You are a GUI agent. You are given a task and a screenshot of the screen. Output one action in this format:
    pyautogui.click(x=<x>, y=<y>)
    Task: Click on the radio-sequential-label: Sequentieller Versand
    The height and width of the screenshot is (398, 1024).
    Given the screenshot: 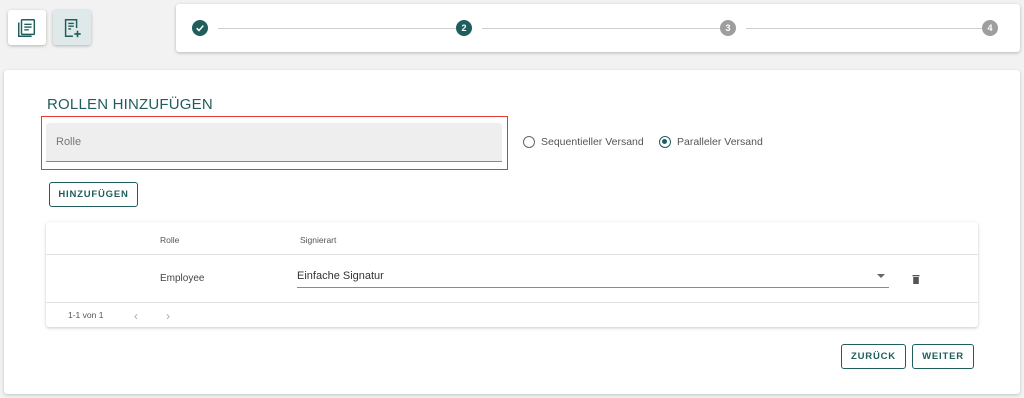 What is the action you would take?
    pyautogui.click(x=592, y=142)
    